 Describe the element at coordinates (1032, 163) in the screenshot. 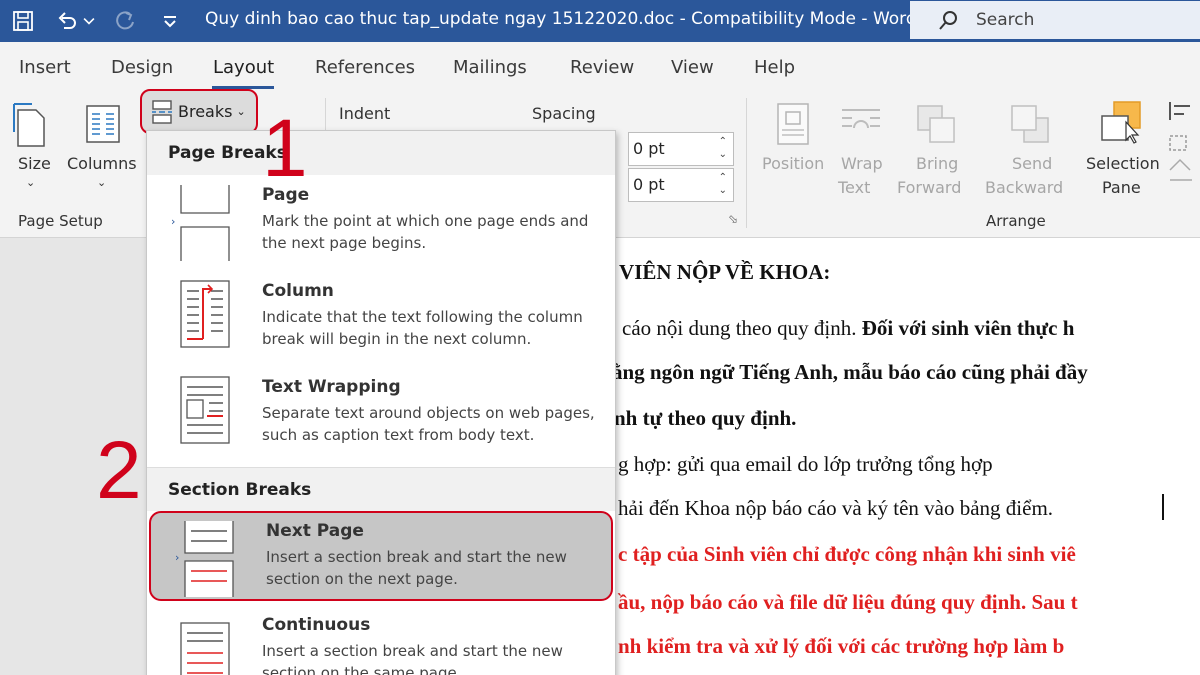

I see `send-label-1: Send` at that location.